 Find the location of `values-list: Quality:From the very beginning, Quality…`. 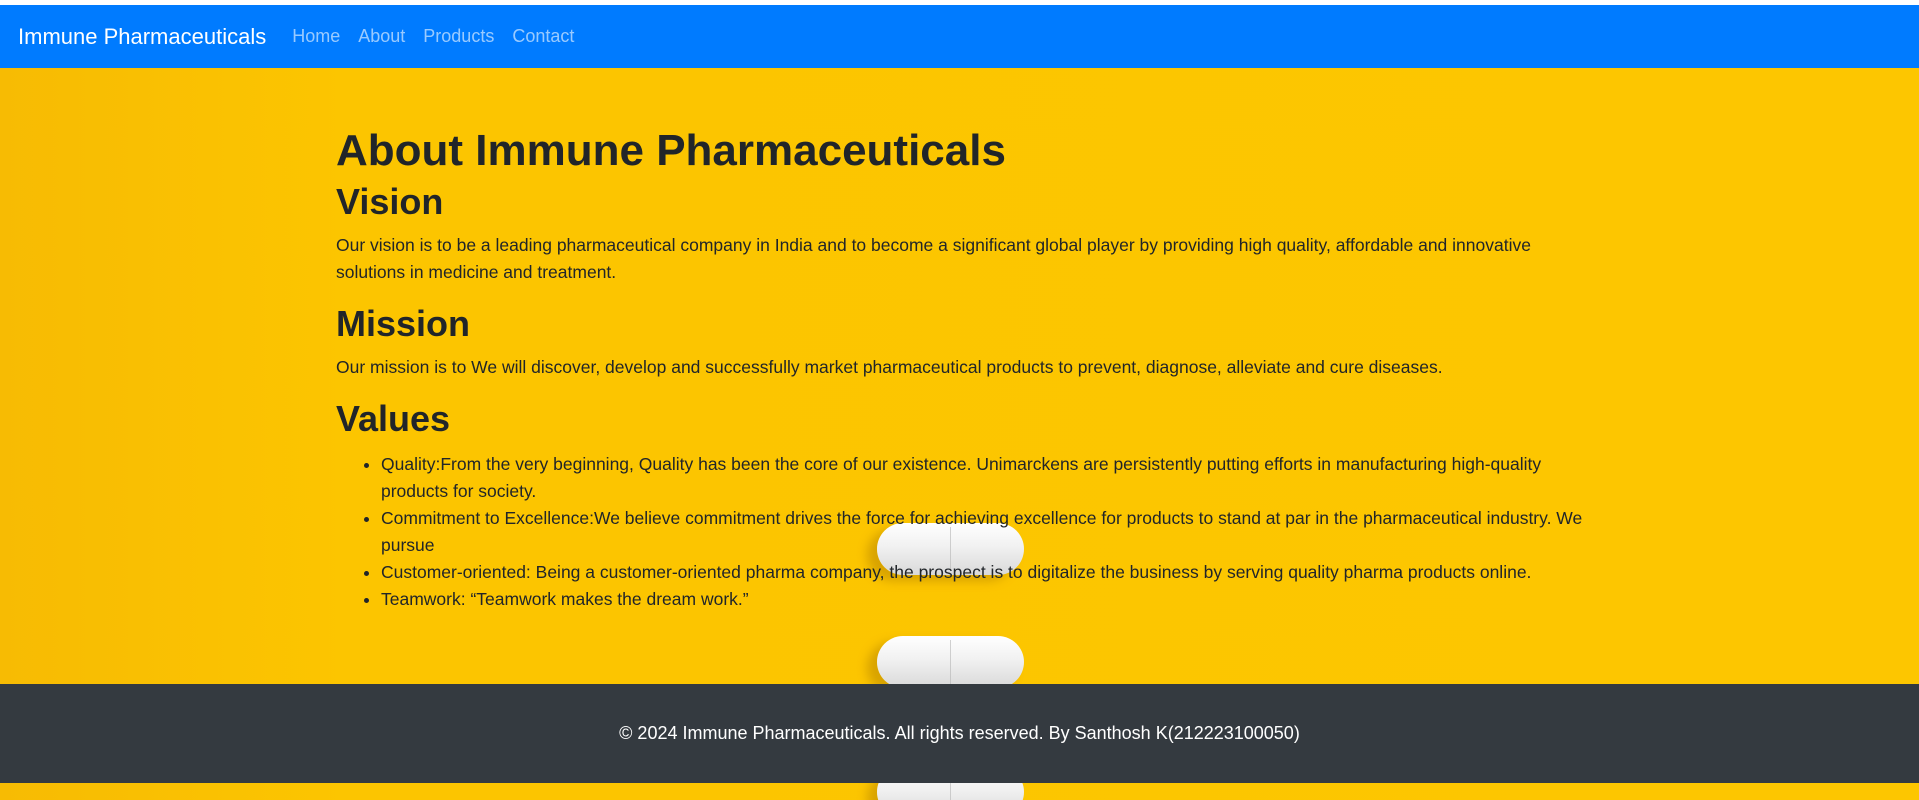

values-list: Quality:From the very beginning, Quality… is located at coordinates (966, 532).